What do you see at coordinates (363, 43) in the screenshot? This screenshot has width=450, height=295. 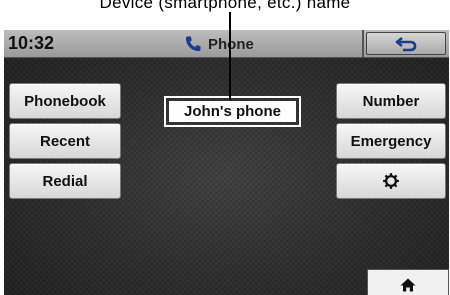 I see `status-divider` at bounding box center [363, 43].